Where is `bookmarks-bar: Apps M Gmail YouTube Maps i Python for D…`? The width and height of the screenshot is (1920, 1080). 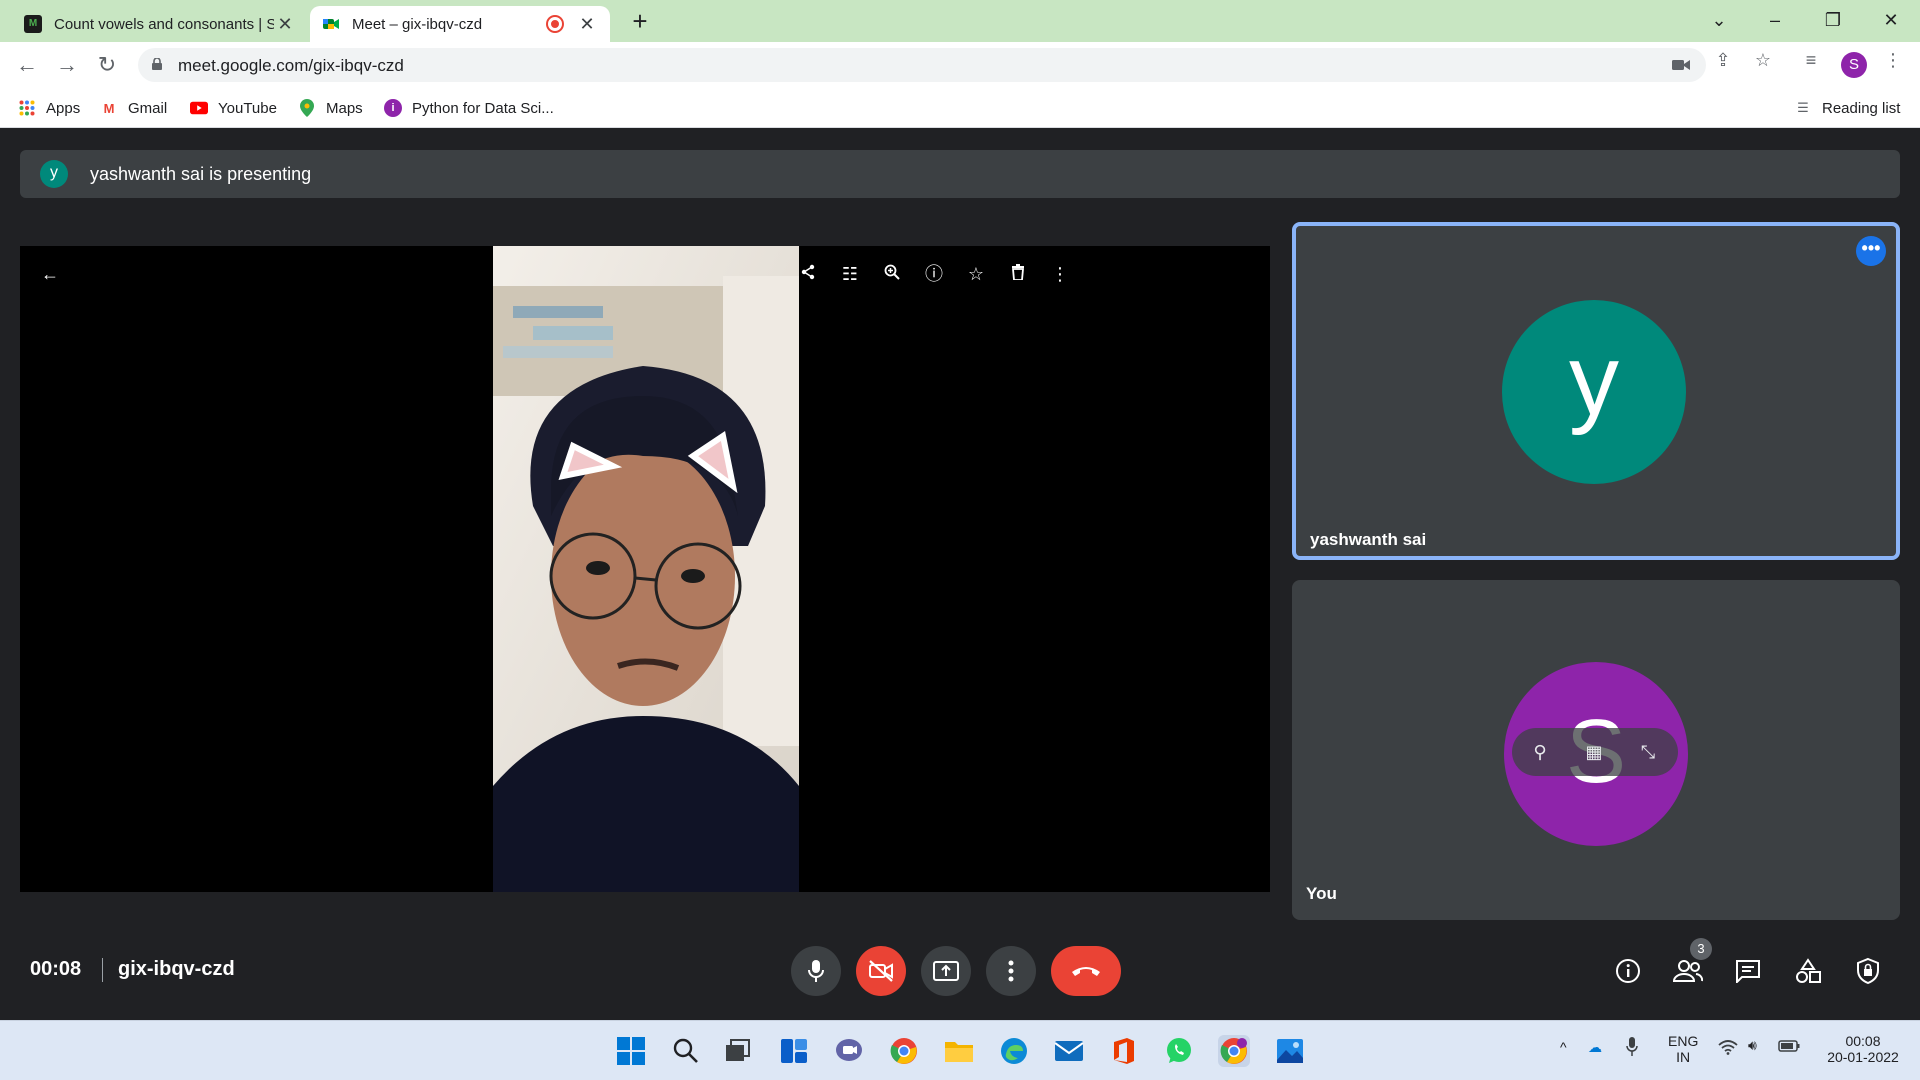 bookmarks-bar: Apps M Gmail YouTube Maps i Python for D… is located at coordinates (960, 108).